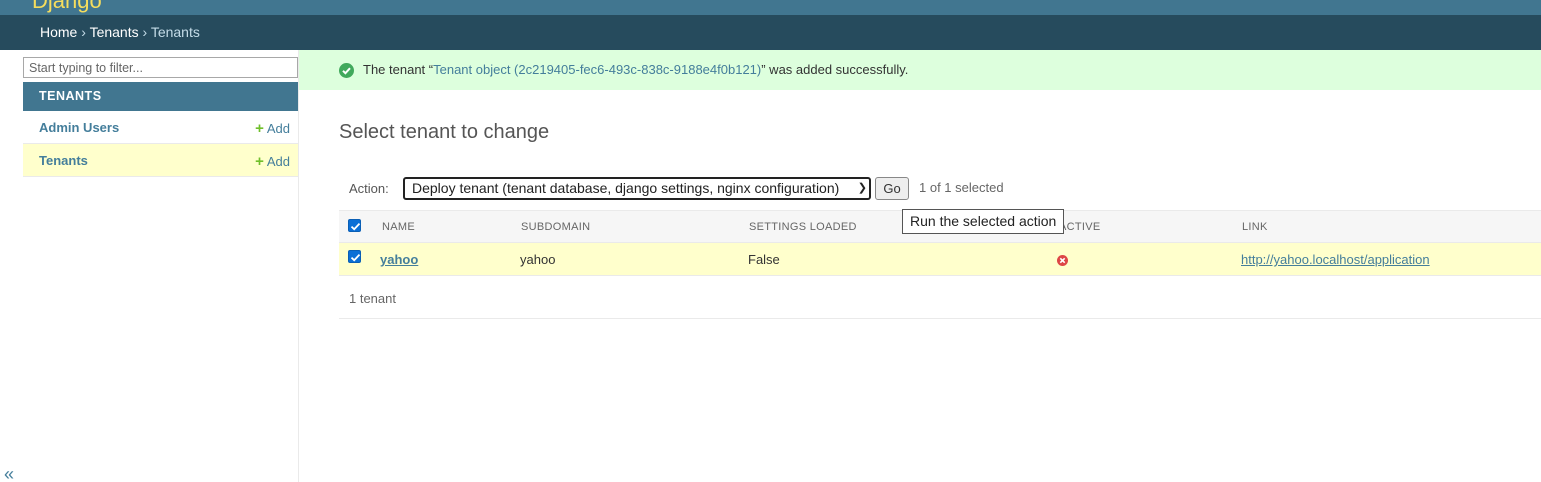 This screenshot has height=482, width=1541. I want to click on breadcrumb: Home › Tenants › Tenants, so click(770, 32).